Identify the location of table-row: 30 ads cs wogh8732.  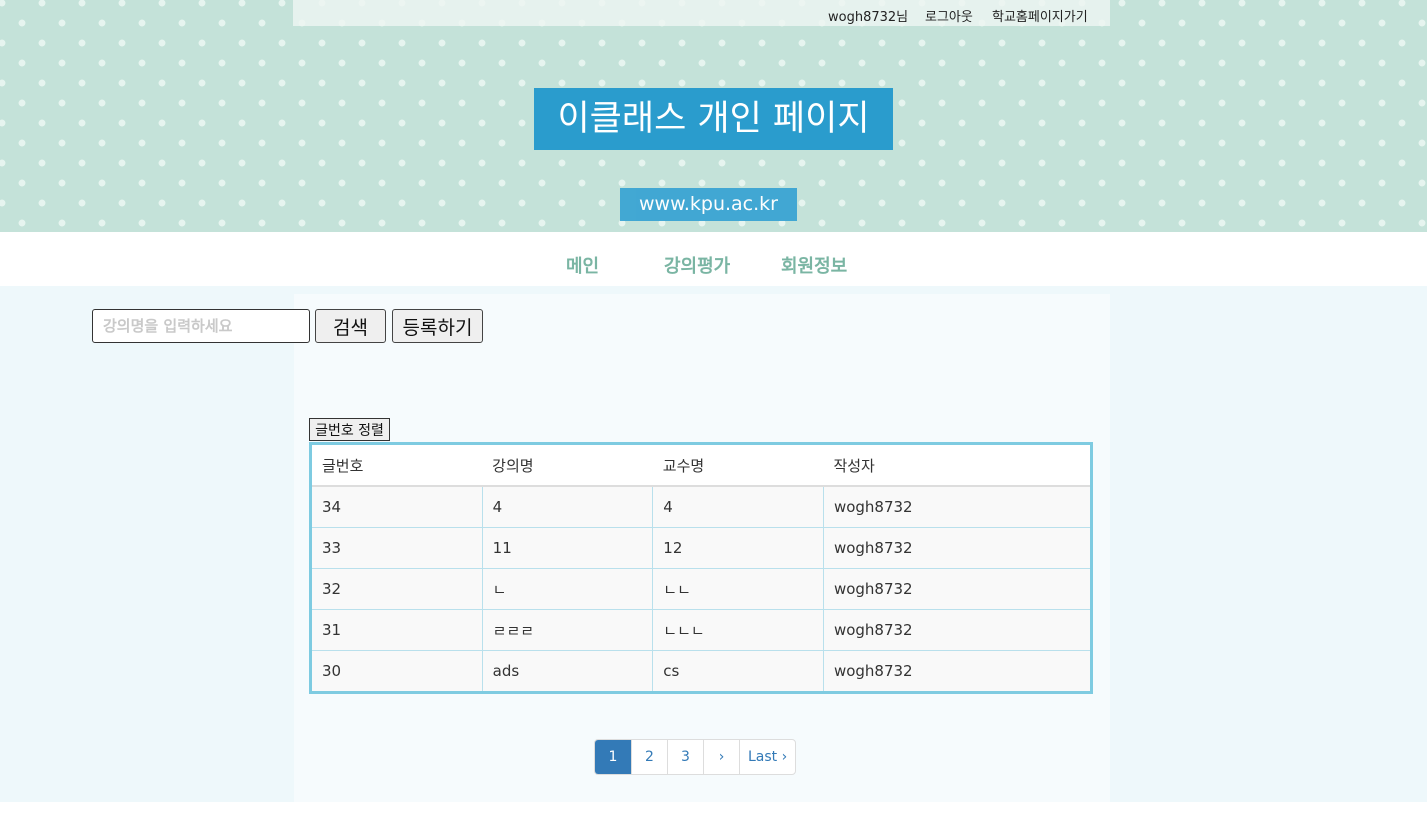
(701, 671).